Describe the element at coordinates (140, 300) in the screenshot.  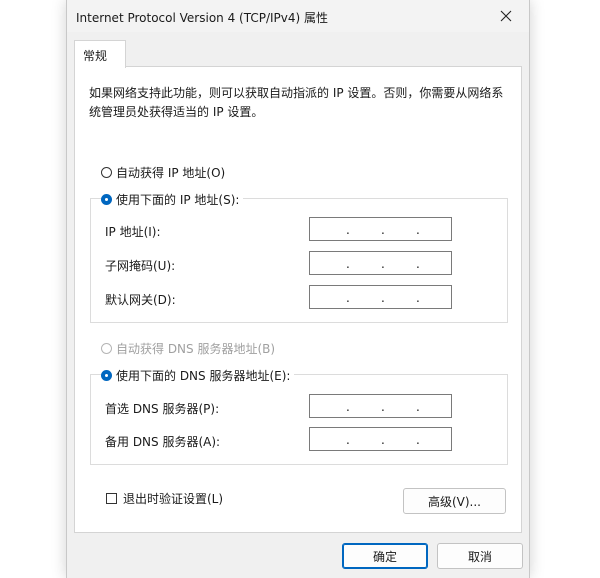
I see `default-gateway-label: 默认网关(D):` at that location.